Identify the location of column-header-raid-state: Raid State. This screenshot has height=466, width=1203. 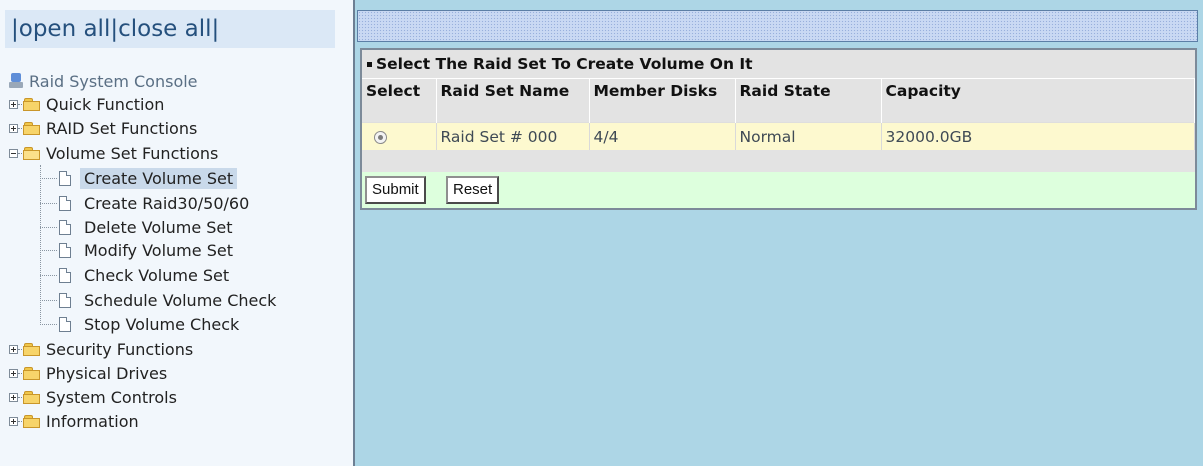
(808, 100).